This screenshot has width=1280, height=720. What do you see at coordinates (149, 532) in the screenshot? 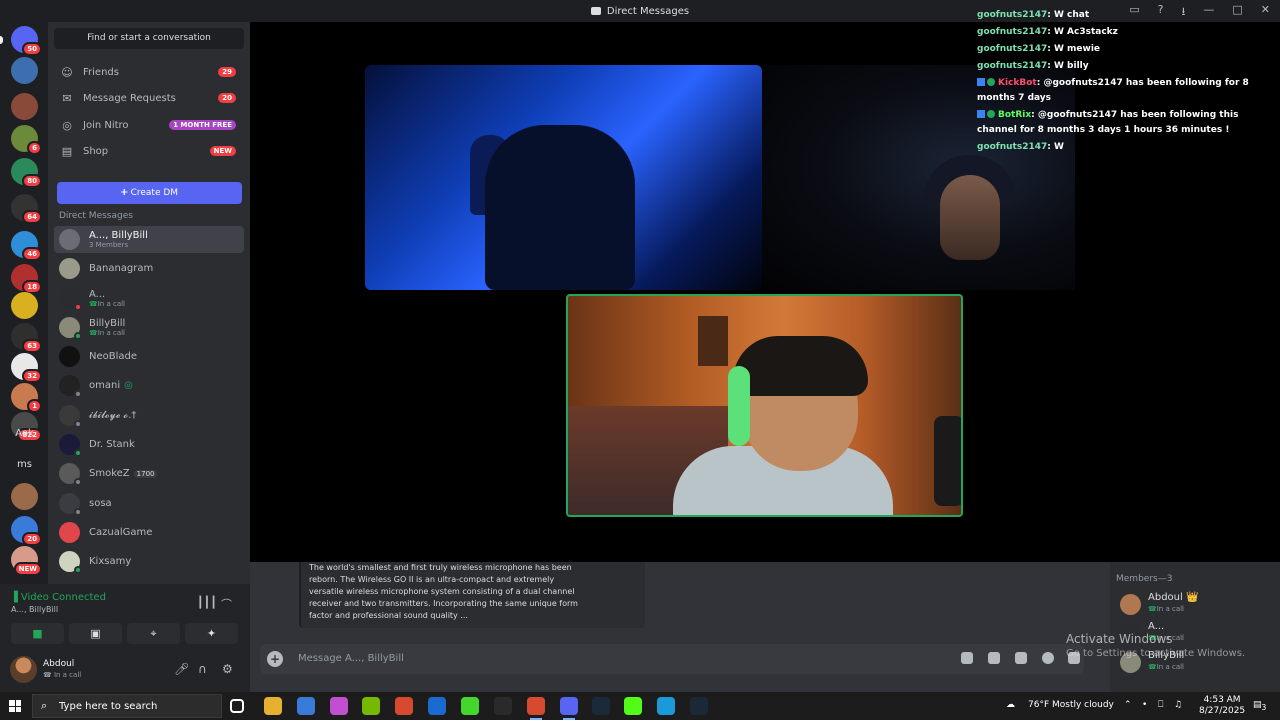
I see `dm-item: CazualGame` at bounding box center [149, 532].